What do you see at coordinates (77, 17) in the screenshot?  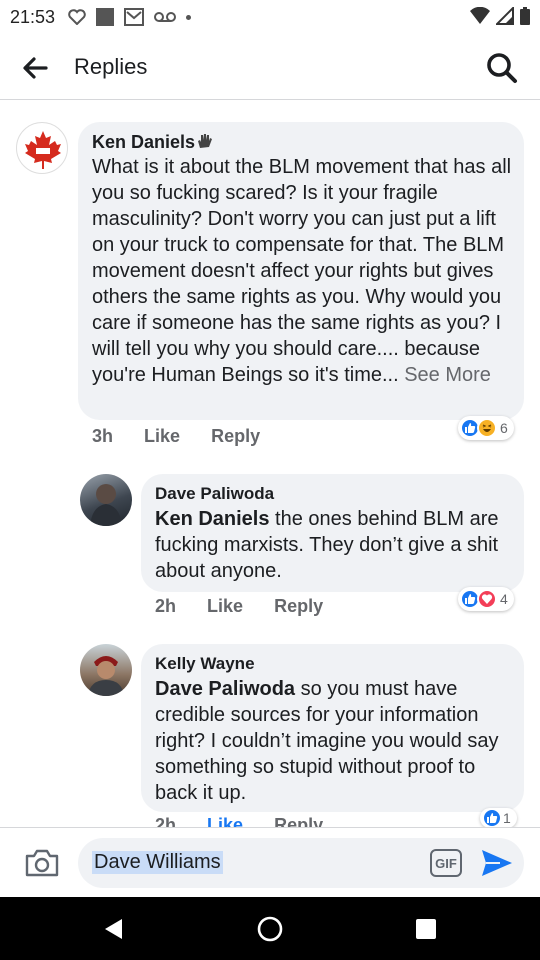 I see `heart-outline-icon` at bounding box center [77, 17].